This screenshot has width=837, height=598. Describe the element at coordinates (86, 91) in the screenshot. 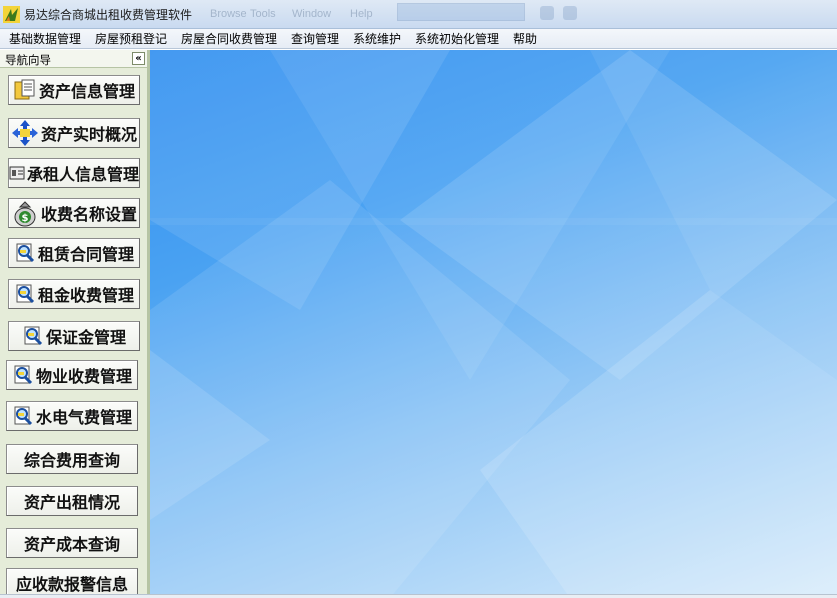

I see `nav-button-label: 资产信息管理` at that location.